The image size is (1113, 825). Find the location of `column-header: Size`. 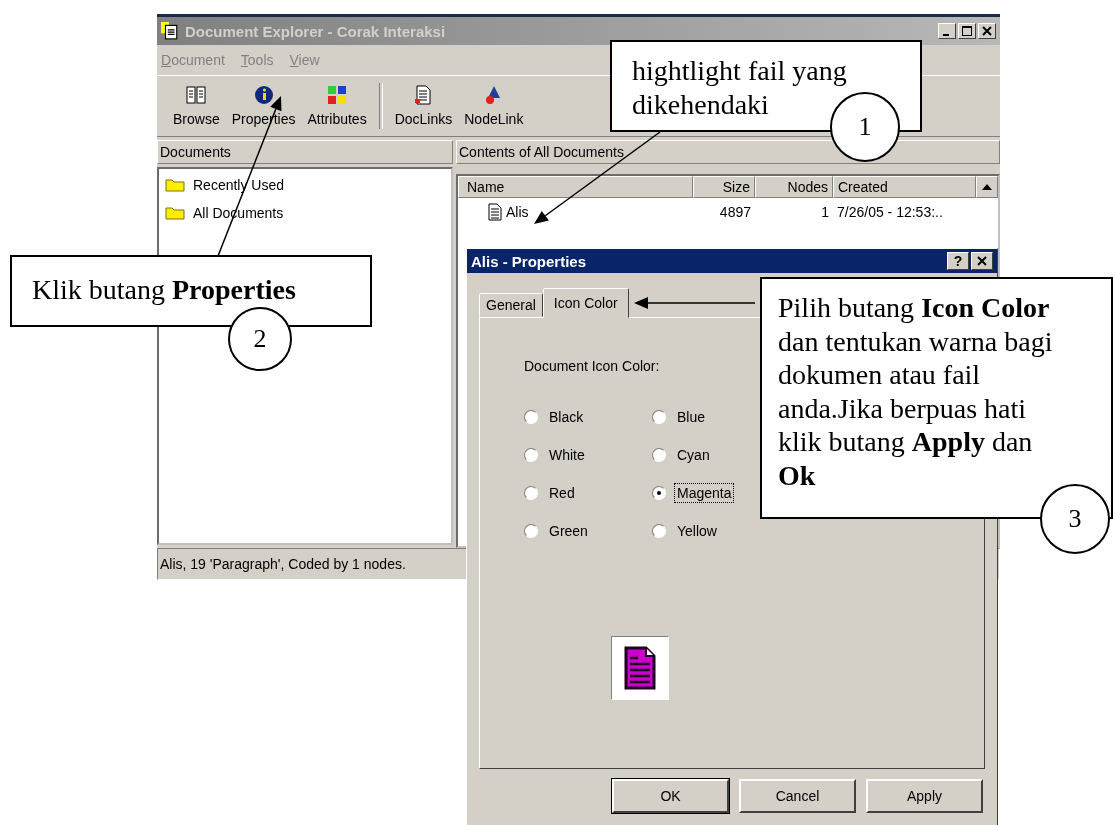

column-header: Size is located at coordinates (724, 187).